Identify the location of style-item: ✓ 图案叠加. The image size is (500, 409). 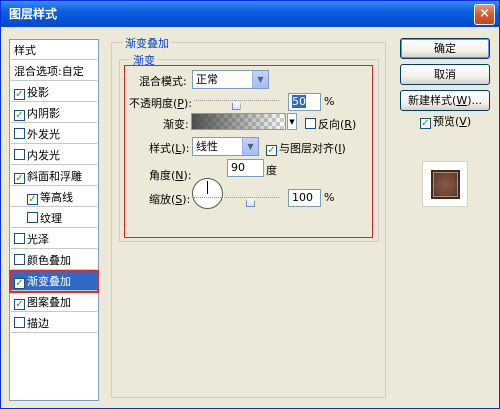
(54, 302).